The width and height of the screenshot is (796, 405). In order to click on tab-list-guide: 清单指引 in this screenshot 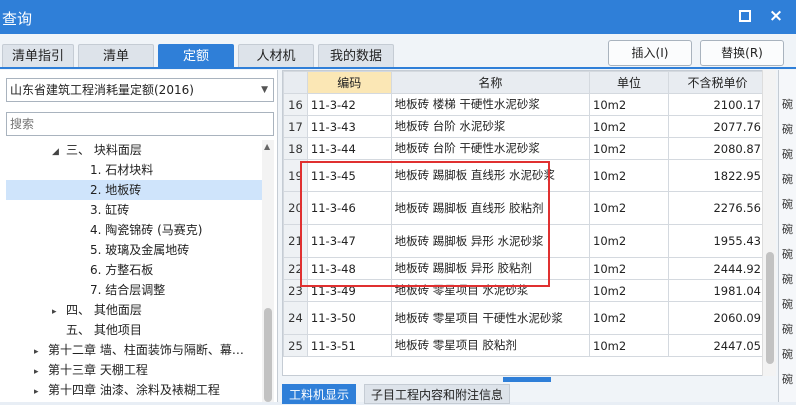, I will do `click(38, 56)`.